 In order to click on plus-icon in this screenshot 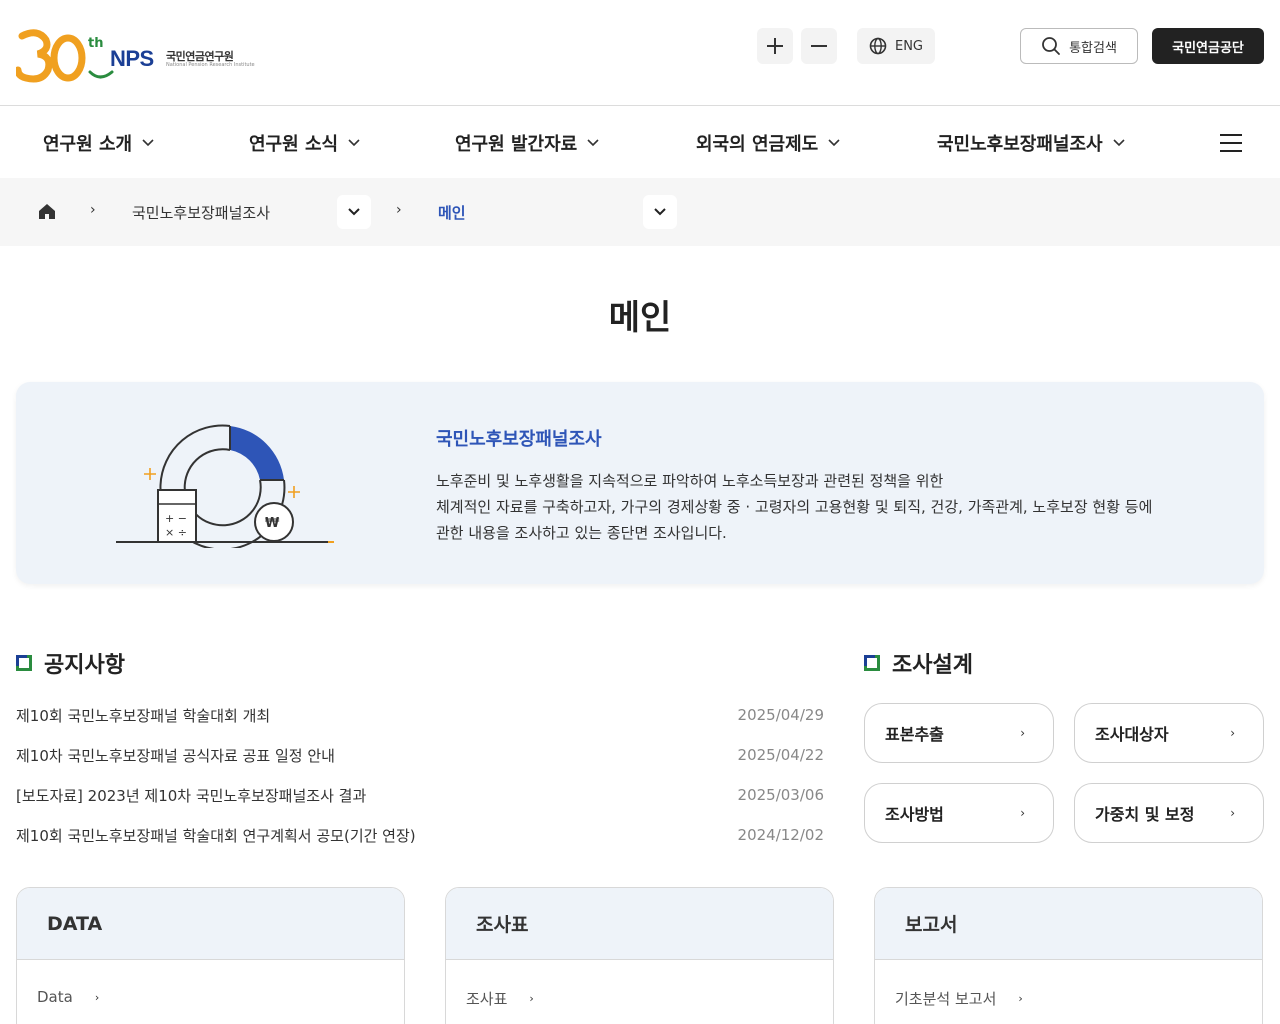, I will do `click(775, 46)`.